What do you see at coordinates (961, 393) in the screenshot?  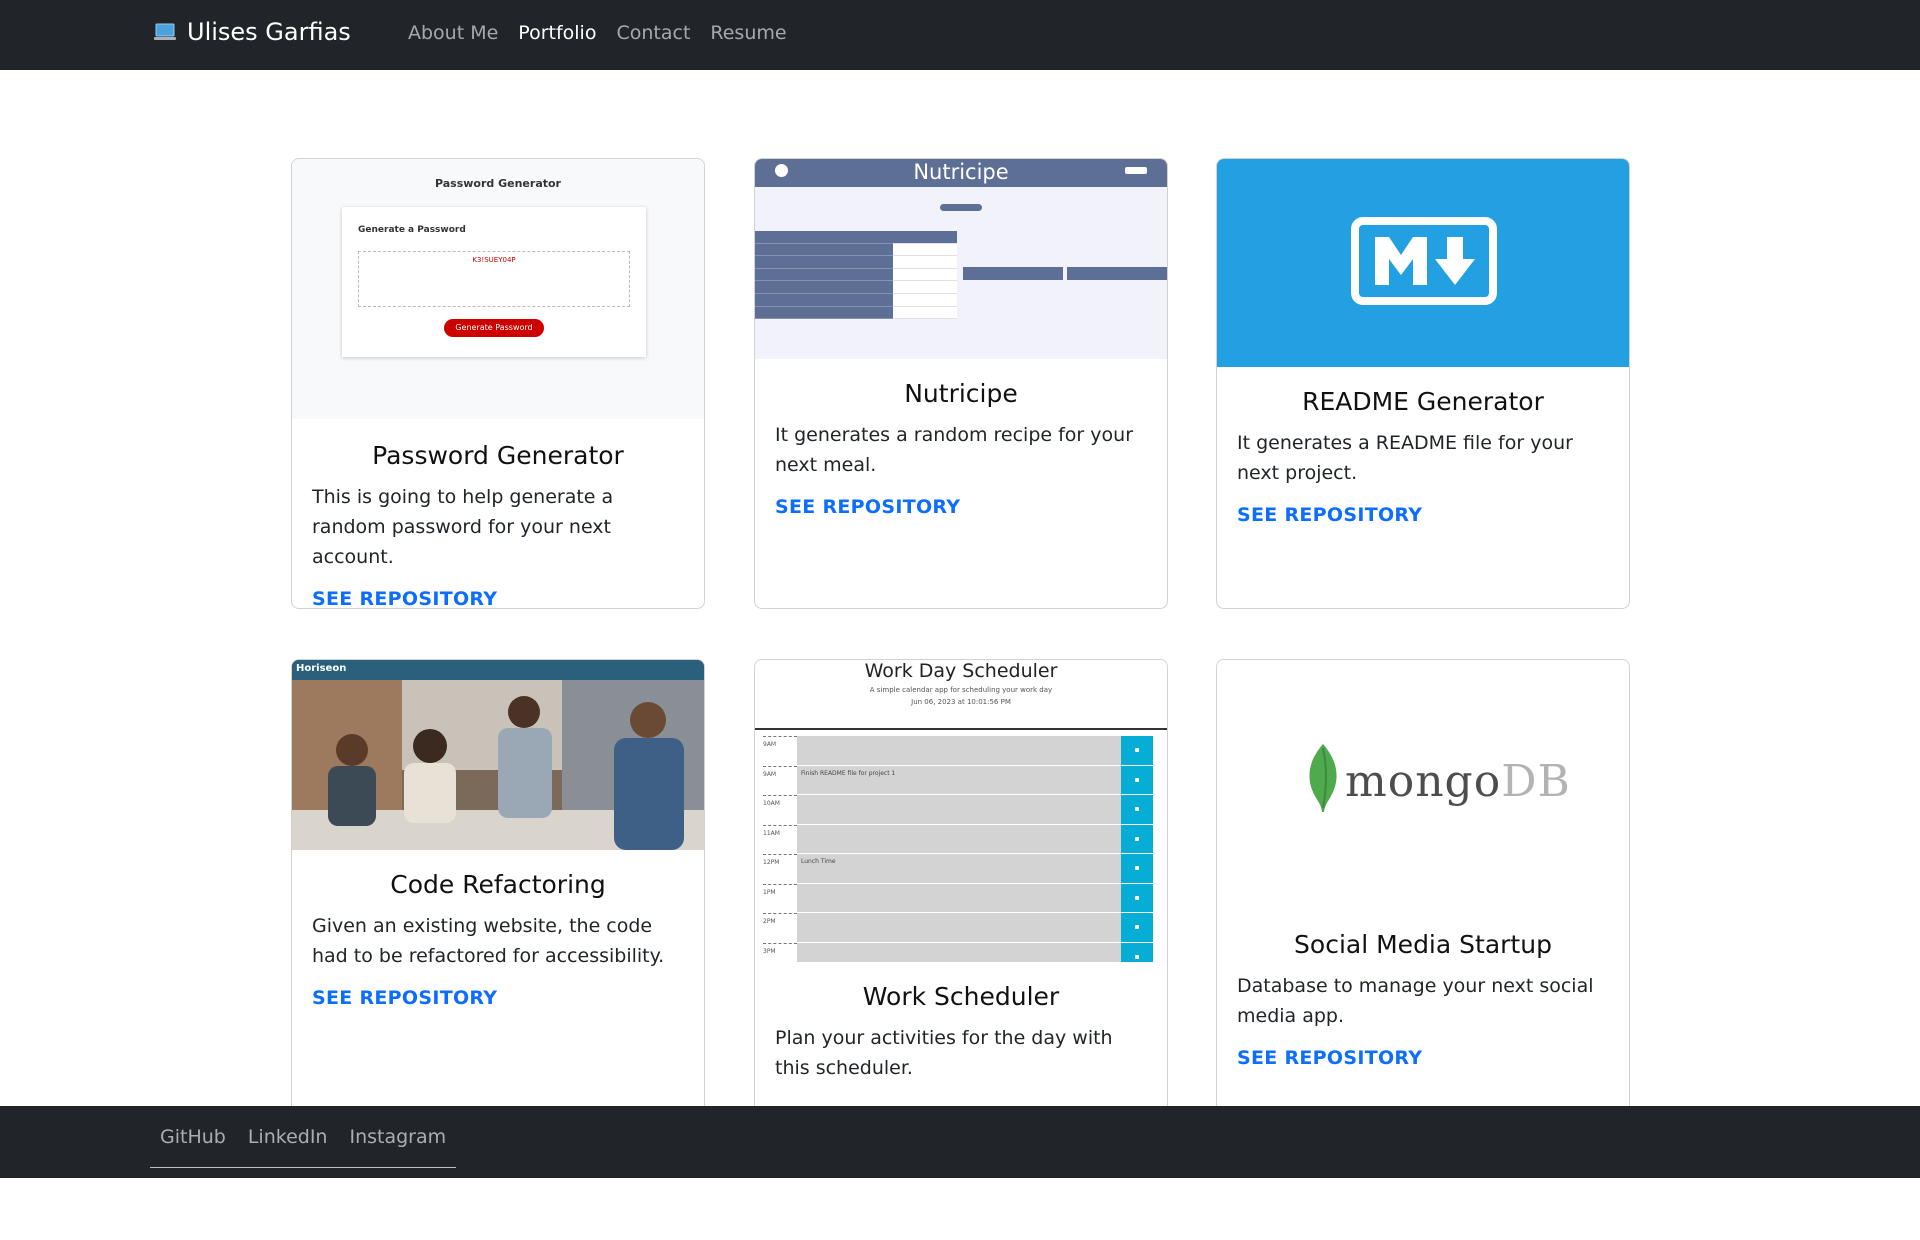 I see `card-title: Nutricipe` at bounding box center [961, 393].